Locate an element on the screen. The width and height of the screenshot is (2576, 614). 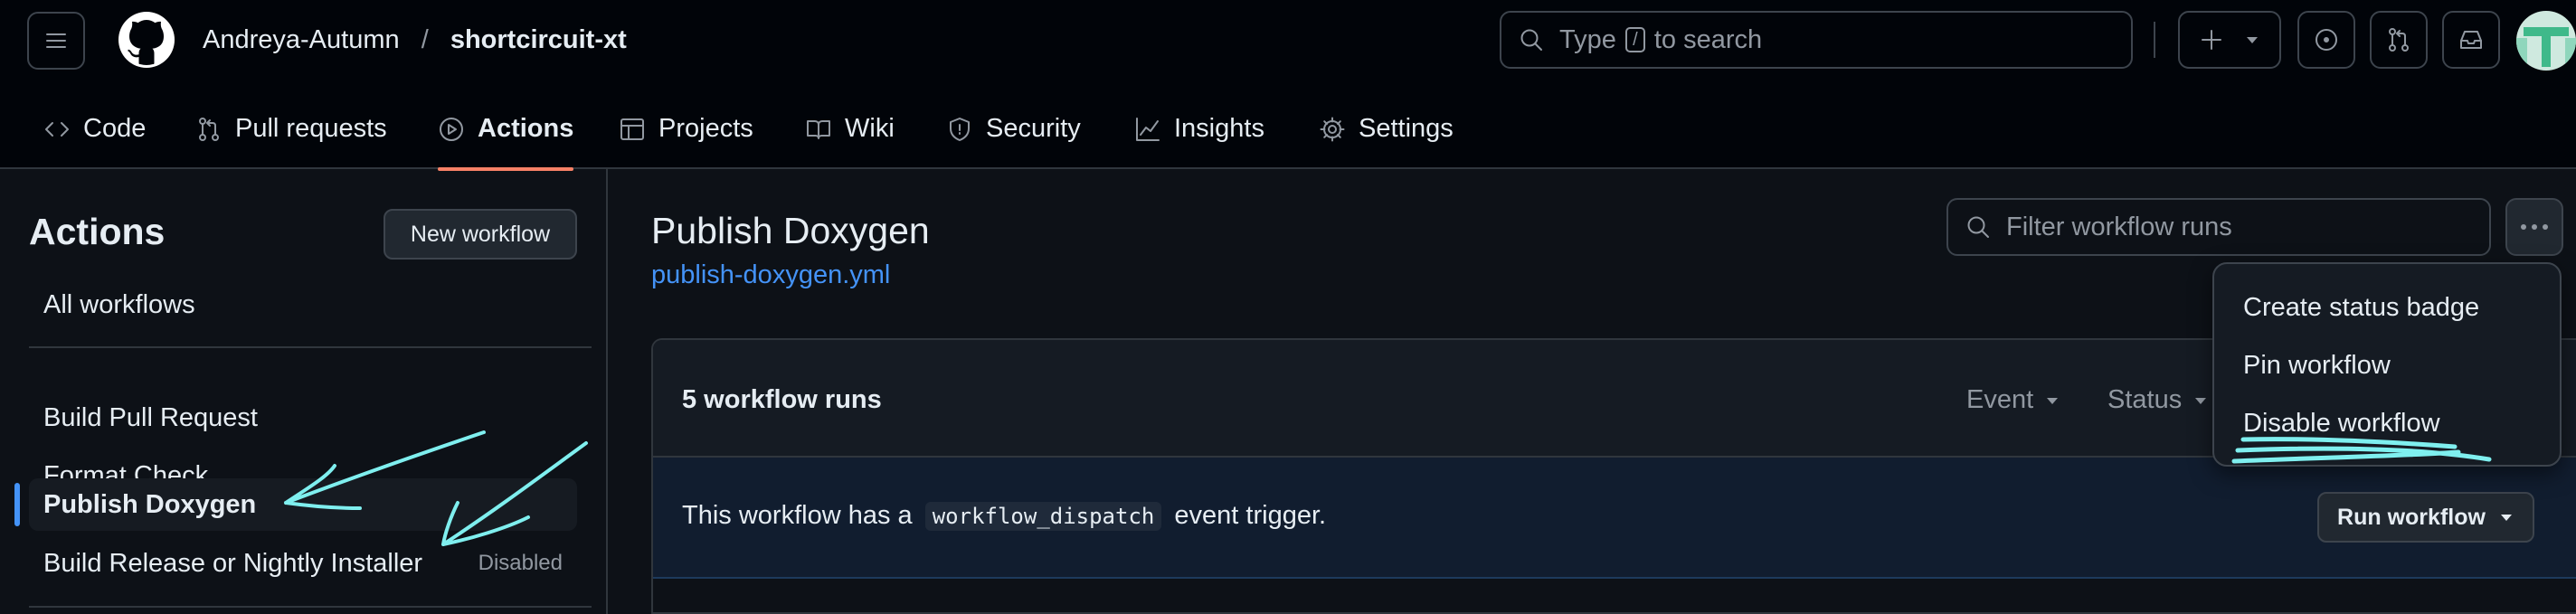
sidebar-item-all-workflows: All workflows is located at coordinates (303, 305).